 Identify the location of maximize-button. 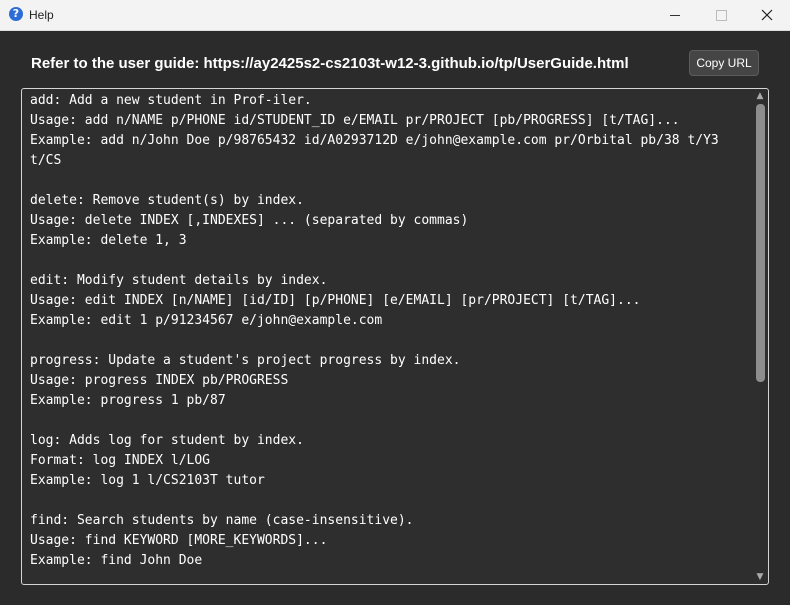
(721, 15).